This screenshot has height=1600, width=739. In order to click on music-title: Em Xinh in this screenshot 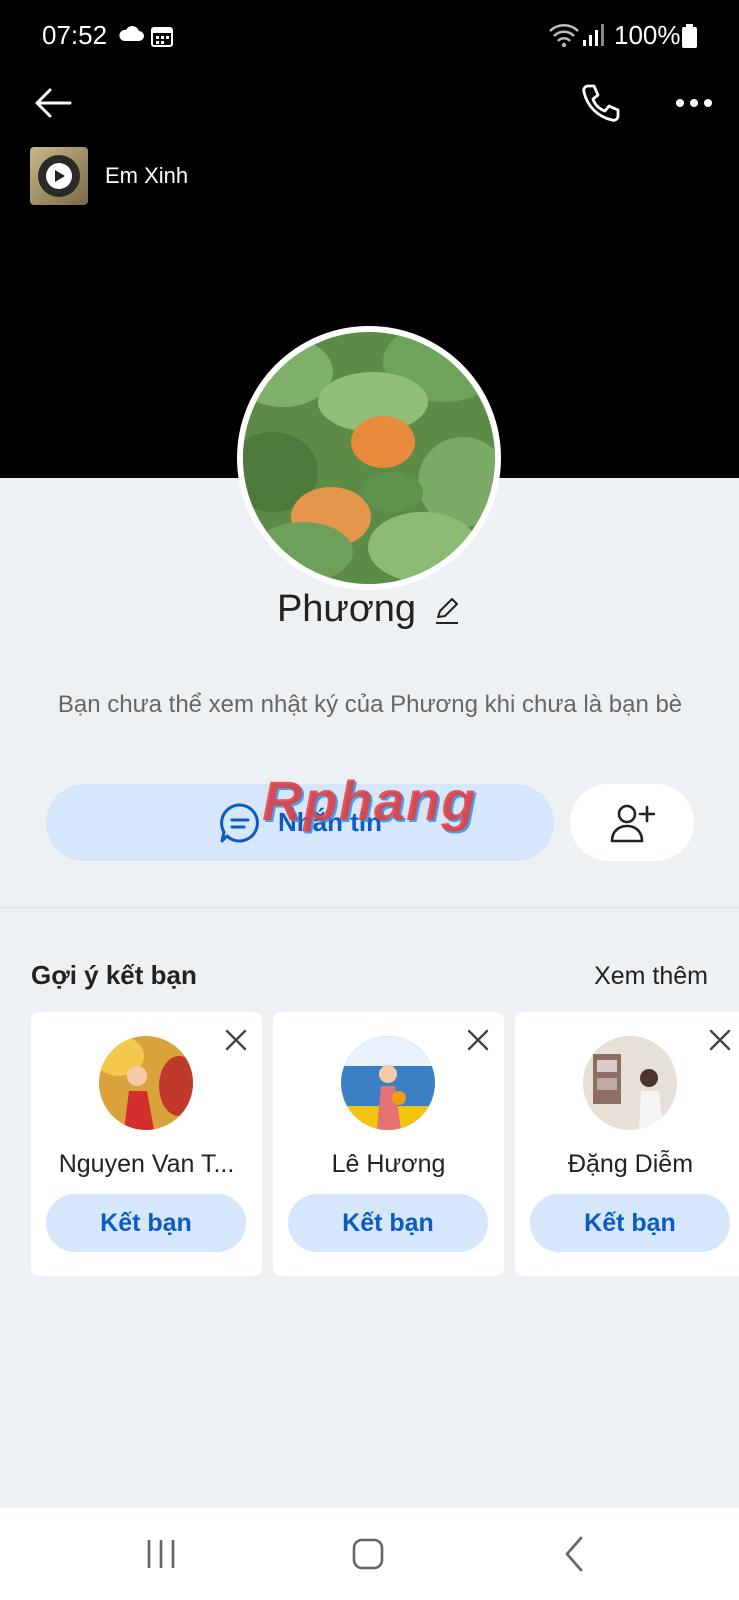, I will do `click(147, 175)`.